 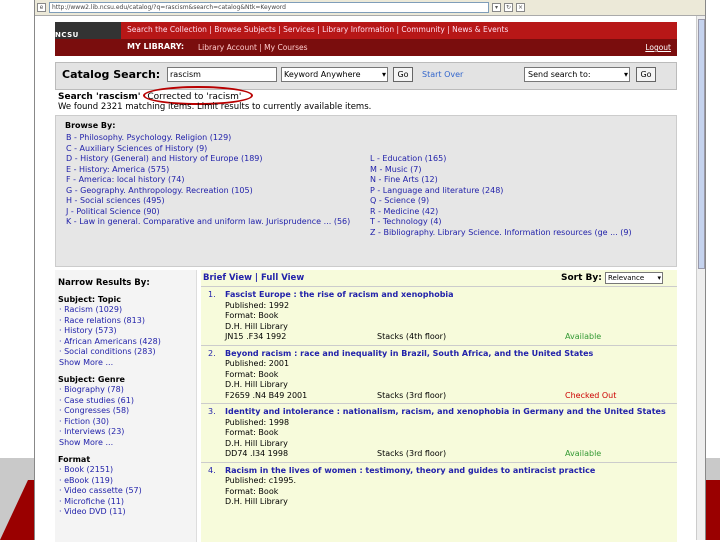 I want to click on result-number: 2., so click(x=212, y=353).